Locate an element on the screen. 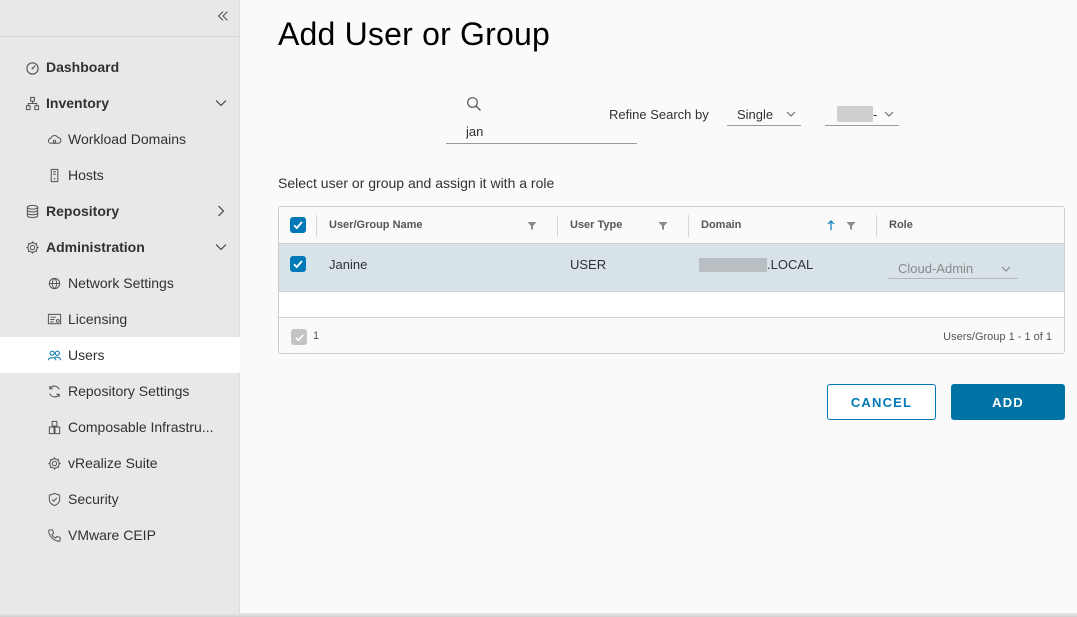 This screenshot has height=617, width=1077. sidebar-item-label: Security is located at coordinates (93, 499).